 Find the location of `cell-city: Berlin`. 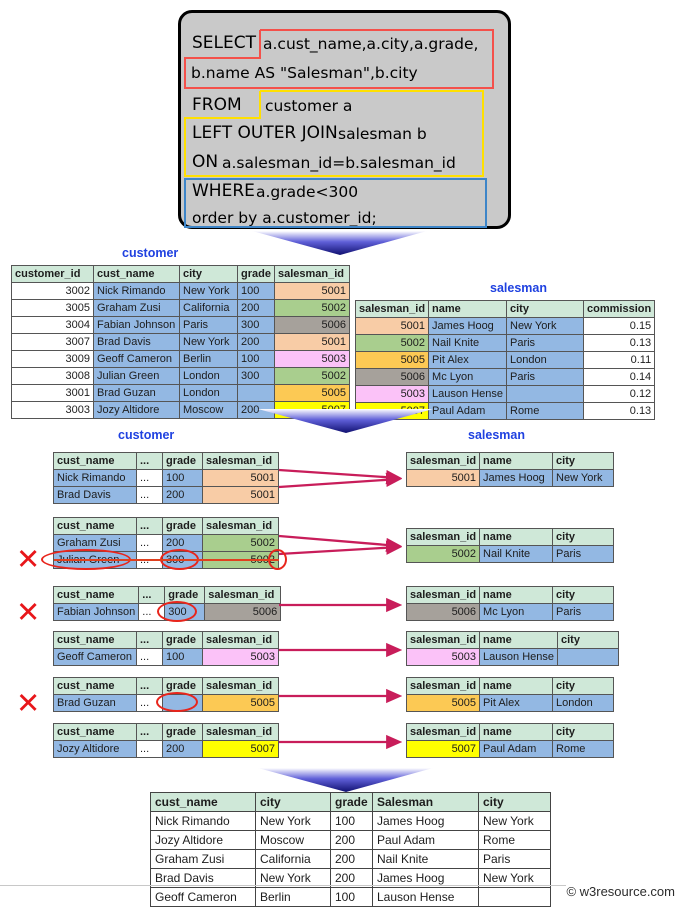

cell-city: Berlin is located at coordinates (293, 897).